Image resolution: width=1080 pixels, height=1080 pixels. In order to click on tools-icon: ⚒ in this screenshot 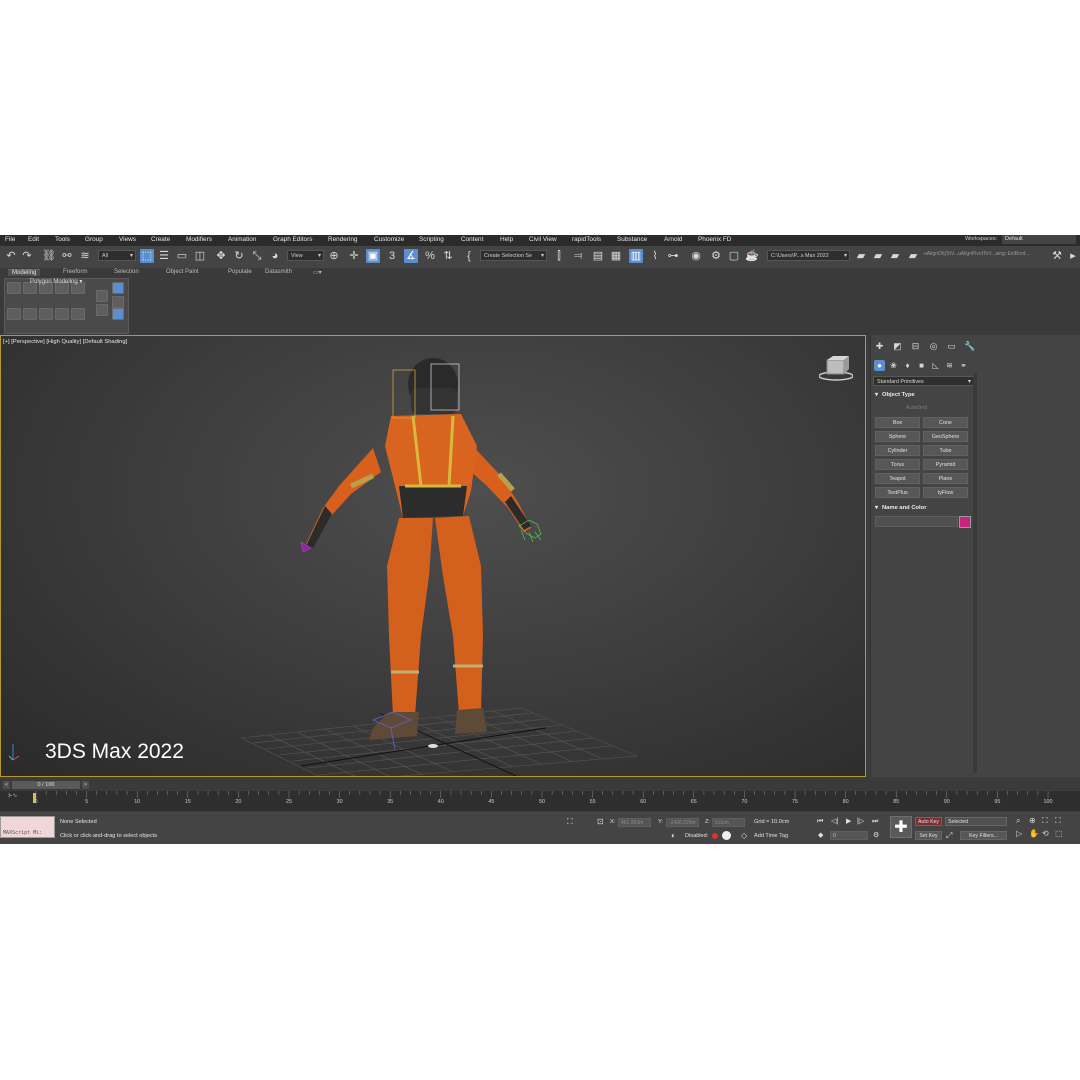, I will do `click(1057, 256)`.